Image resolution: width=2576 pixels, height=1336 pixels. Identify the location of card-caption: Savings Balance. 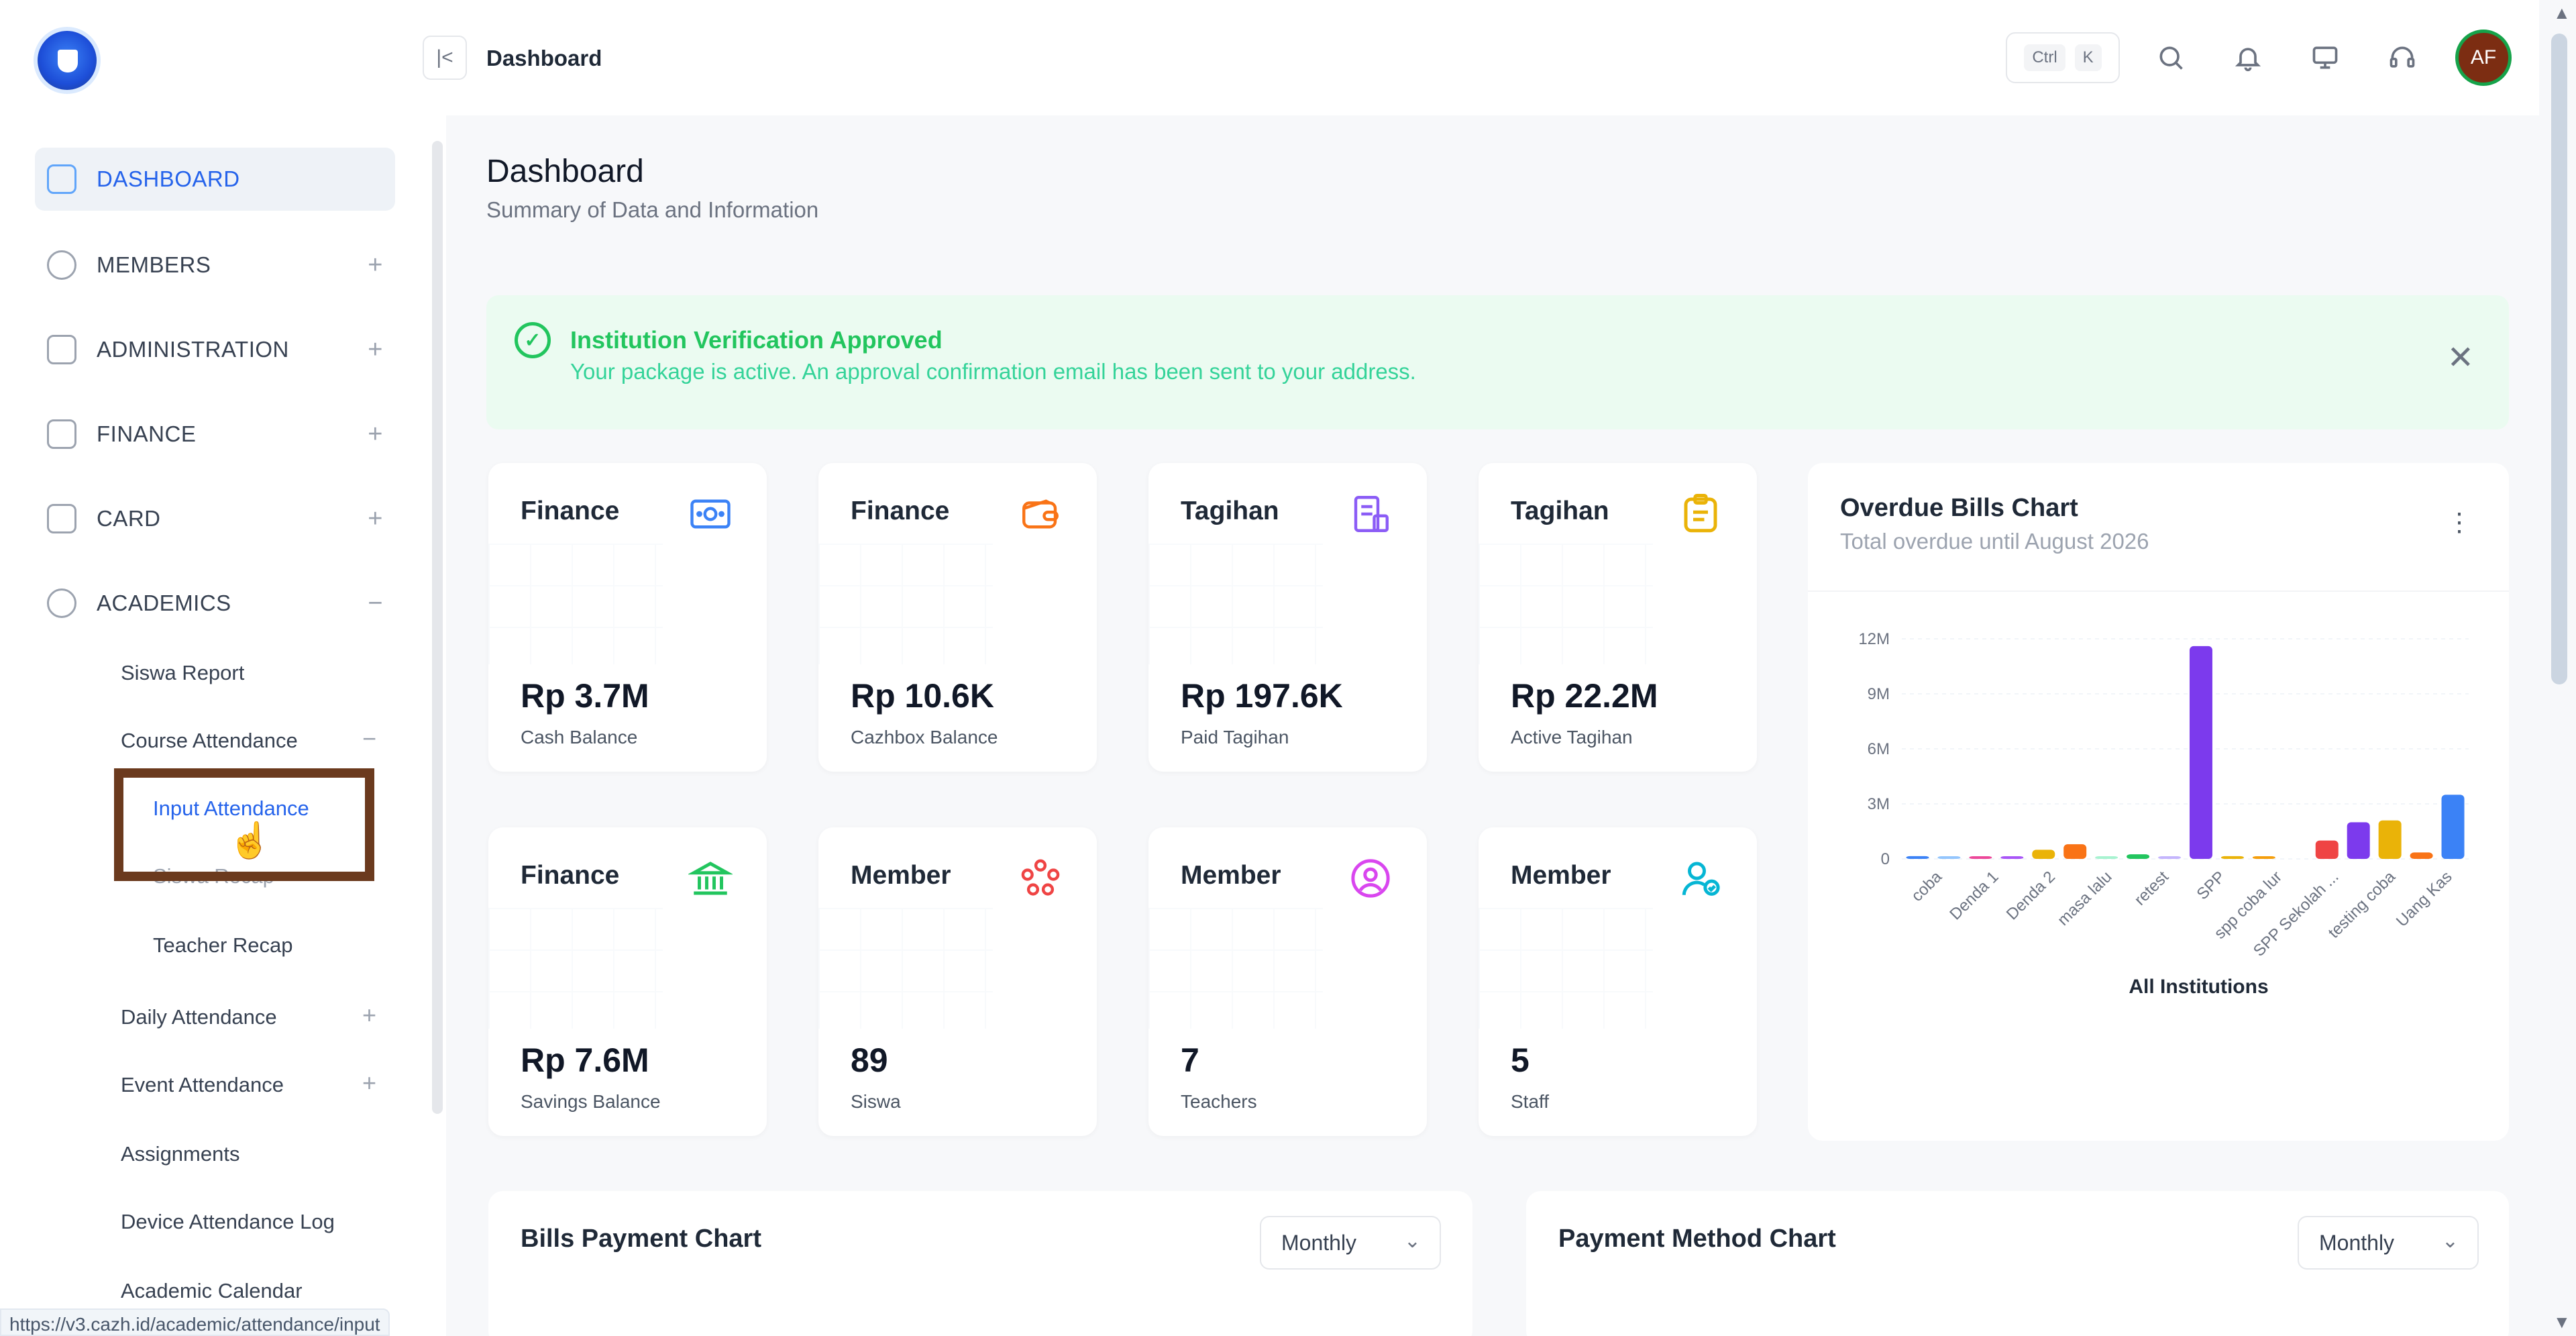
(591, 1102).